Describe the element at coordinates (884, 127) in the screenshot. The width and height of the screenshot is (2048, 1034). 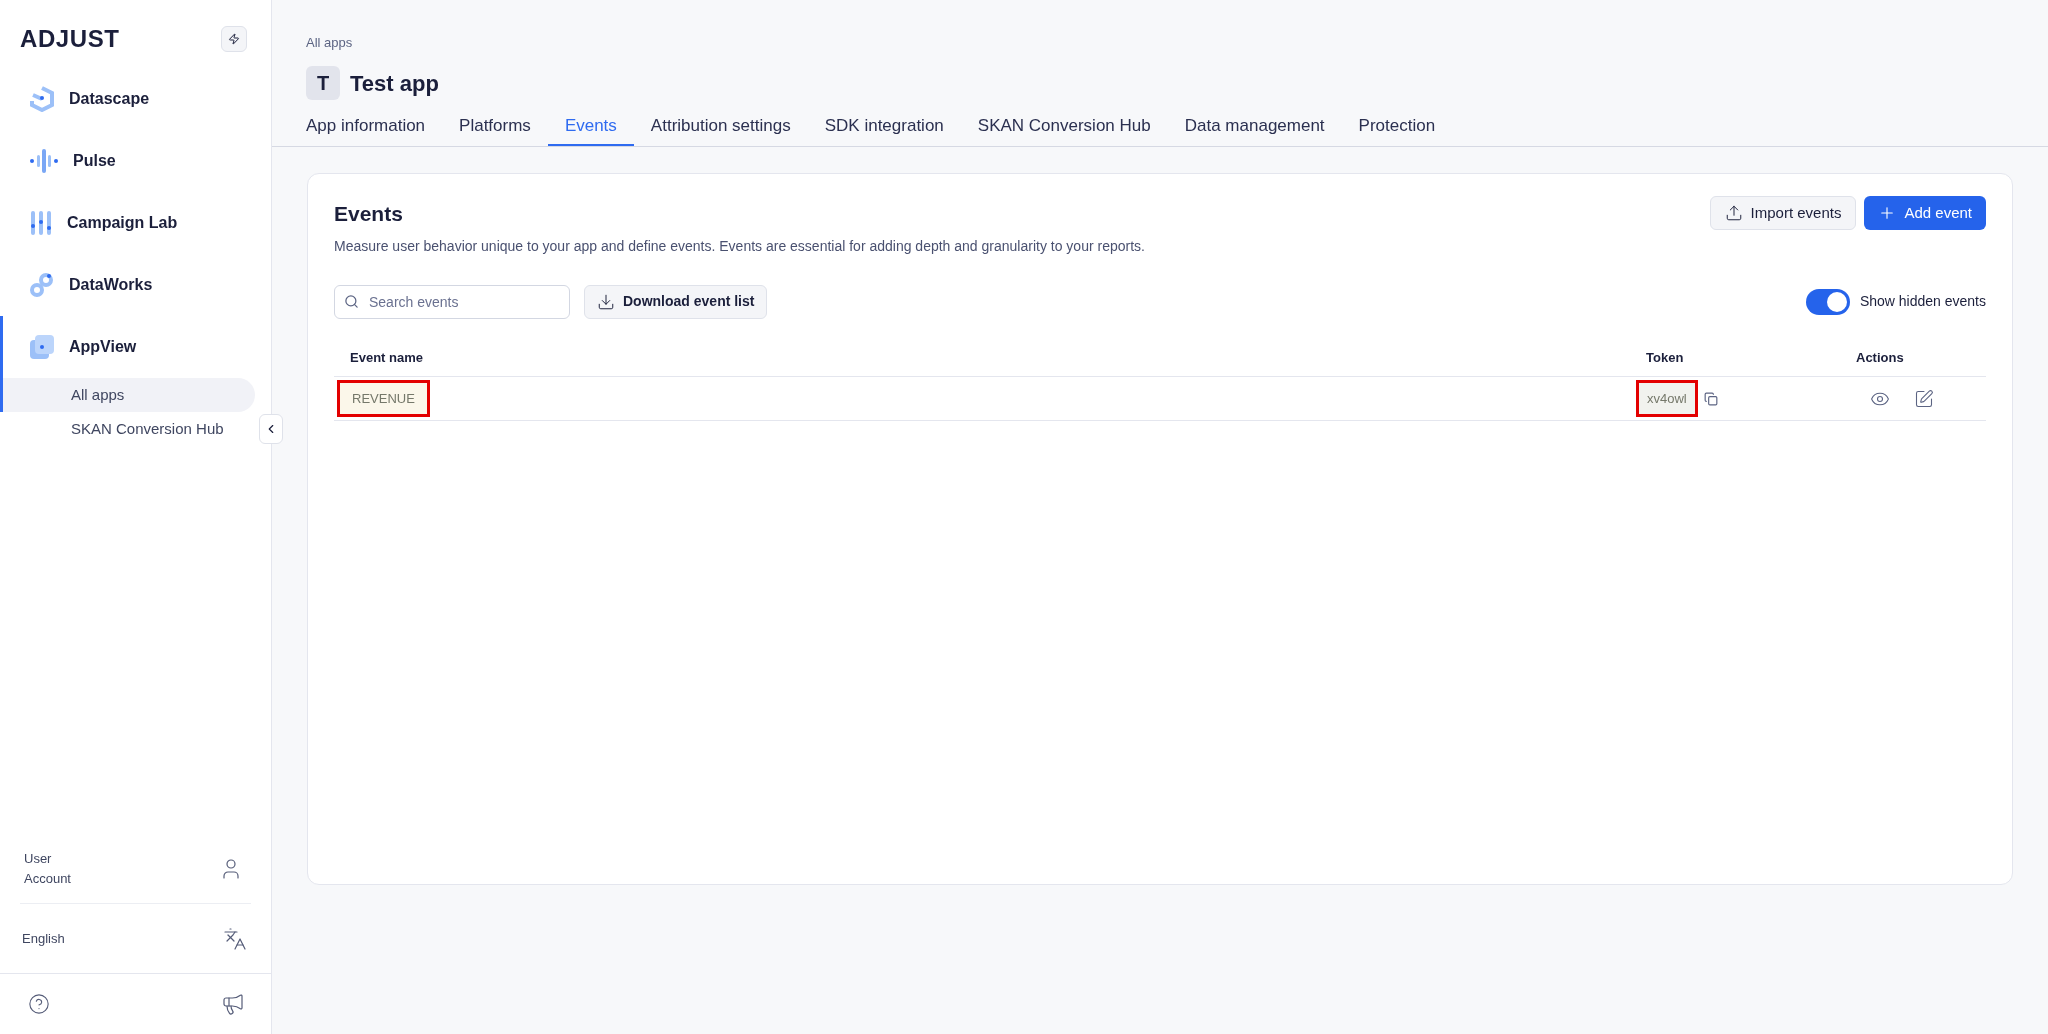
I see `tab: SDK integration` at that location.